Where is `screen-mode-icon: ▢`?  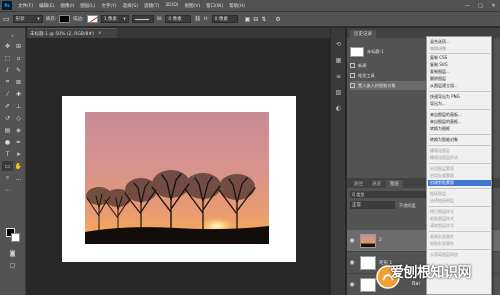
screen-mode-icon: ▢ is located at coordinates (12, 265).